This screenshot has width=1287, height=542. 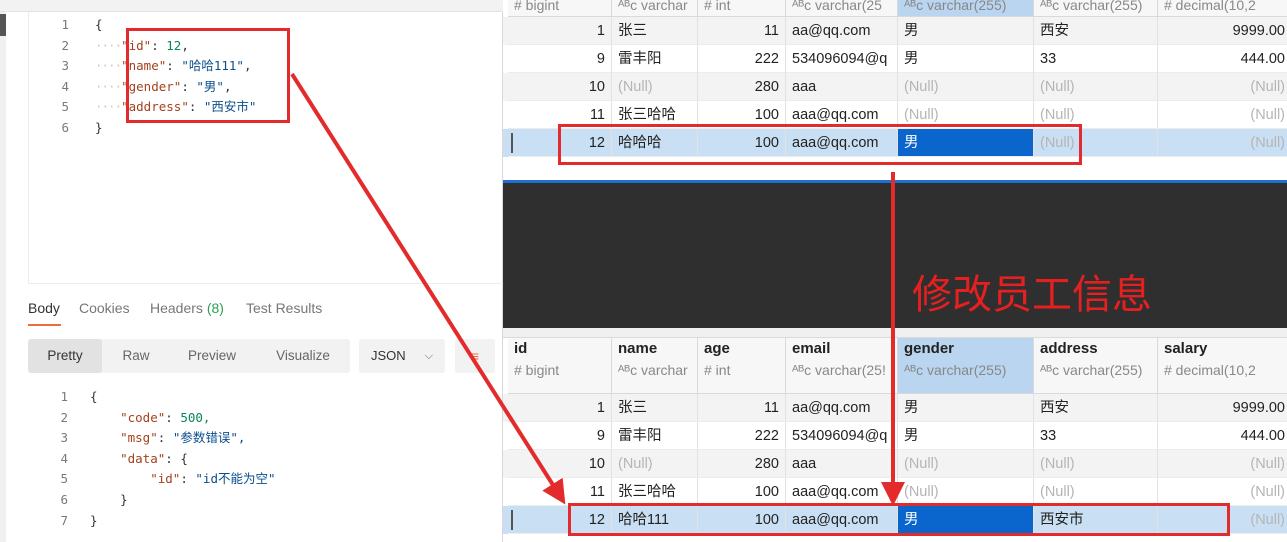 What do you see at coordinates (212, 356) in the screenshot?
I see `view-preview-button: Preview` at bounding box center [212, 356].